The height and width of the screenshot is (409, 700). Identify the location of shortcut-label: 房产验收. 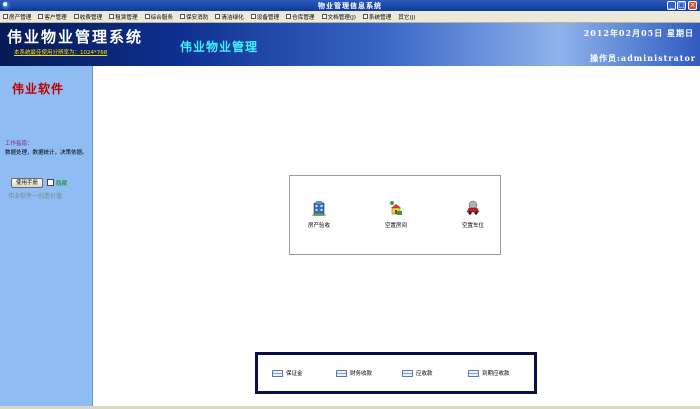
(318, 226).